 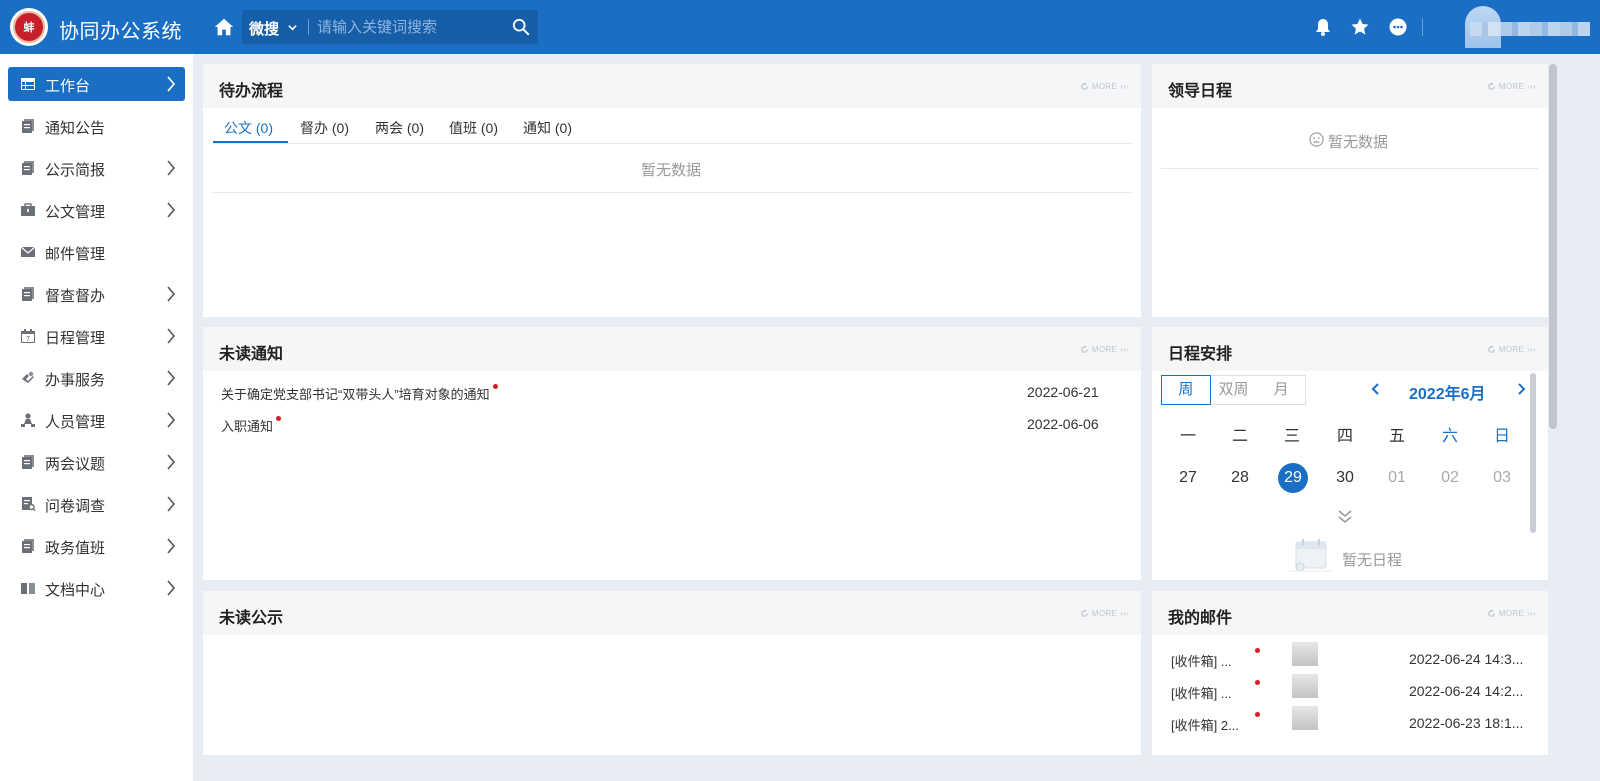 What do you see at coordinates (96, 378) in the screenshot?
I see `sidebar-item-services: 办事服务` at bounding box center [96, 378].